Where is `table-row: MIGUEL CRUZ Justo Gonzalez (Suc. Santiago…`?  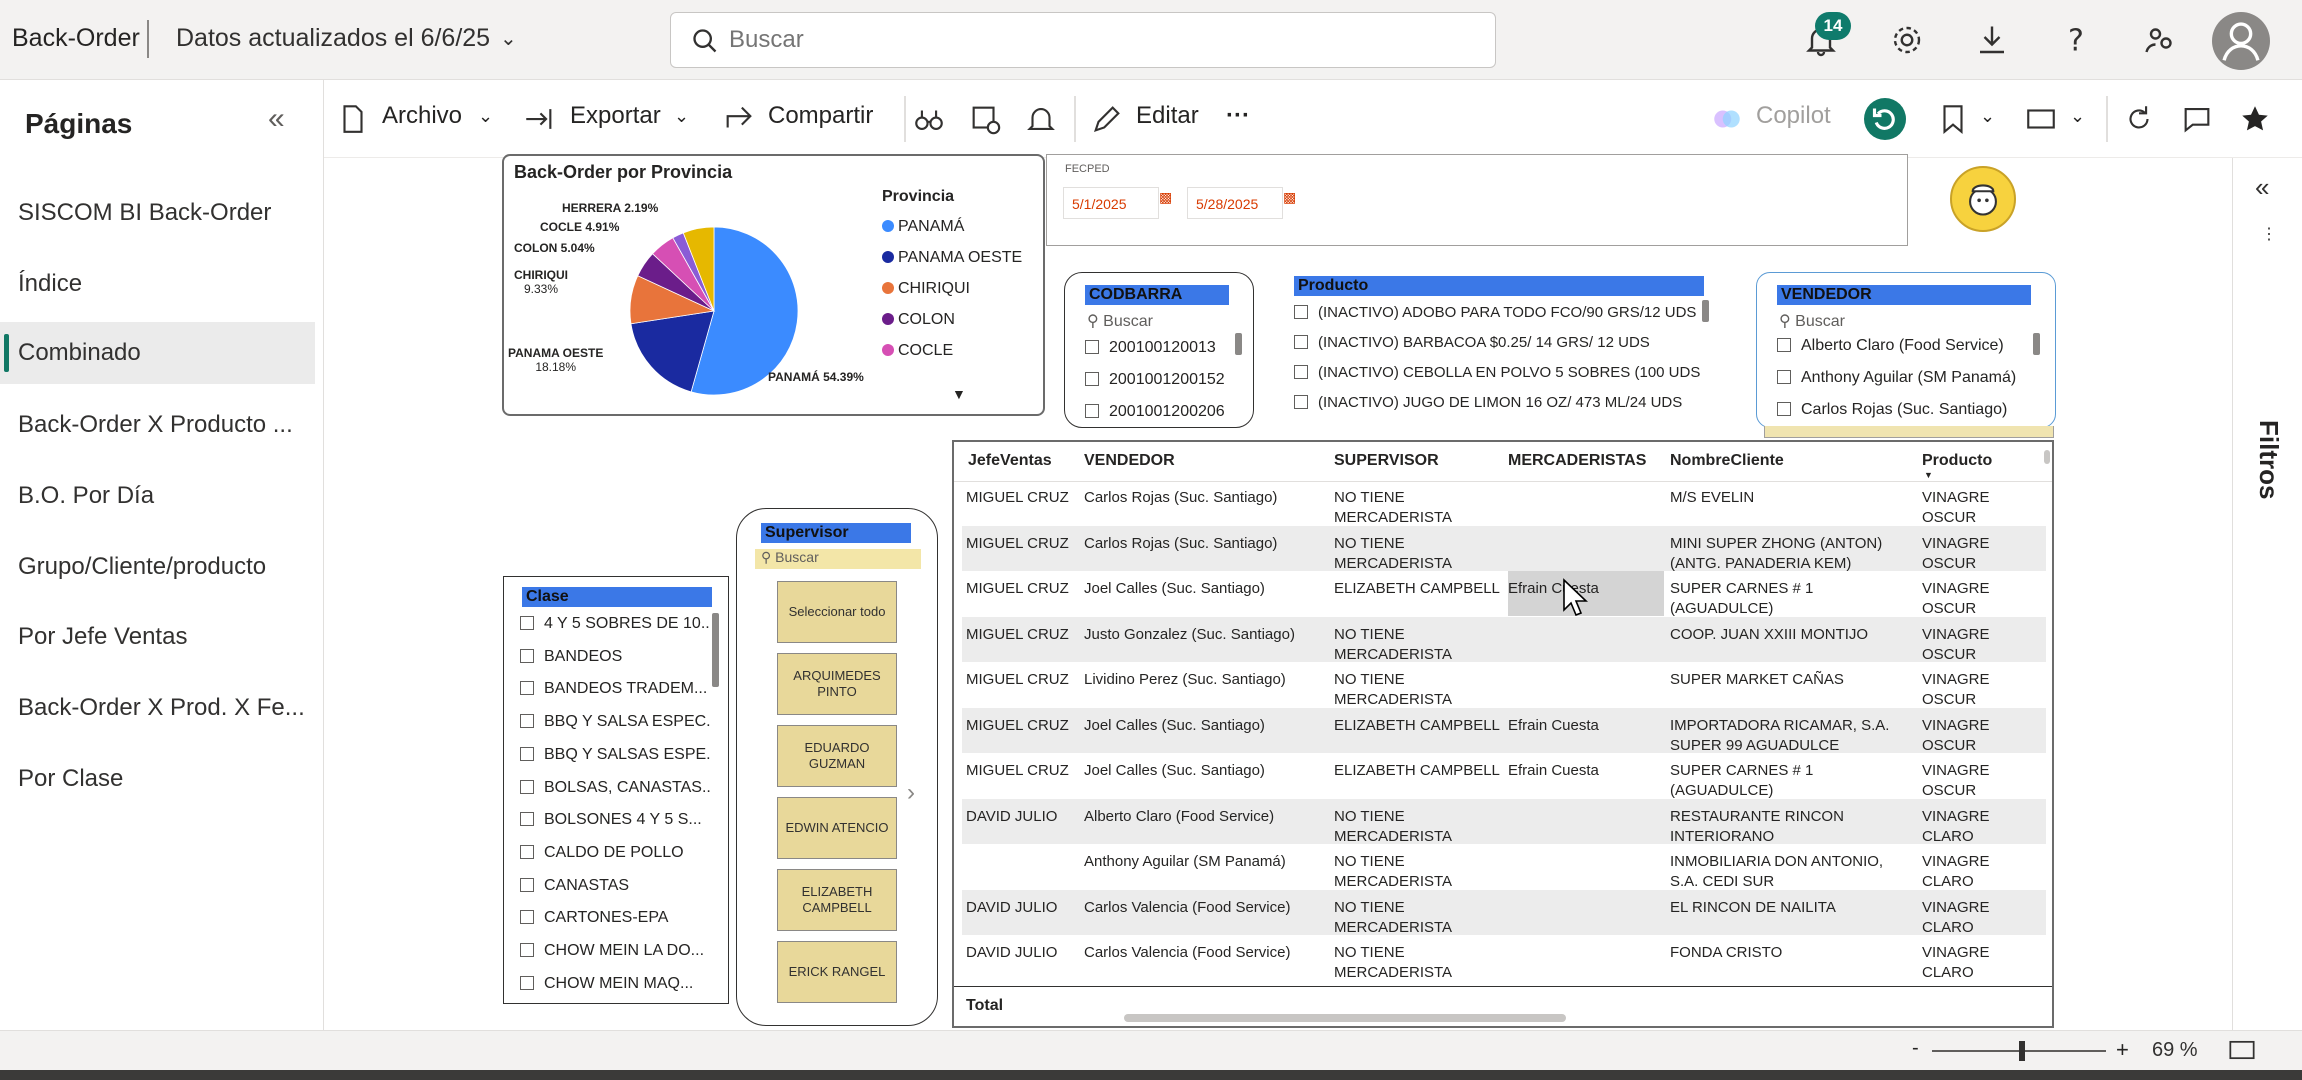
table-row: MIGUEL CRUZ Justo Gonzalez (Suc. Santiago… is located at coordinates (1504, 640).